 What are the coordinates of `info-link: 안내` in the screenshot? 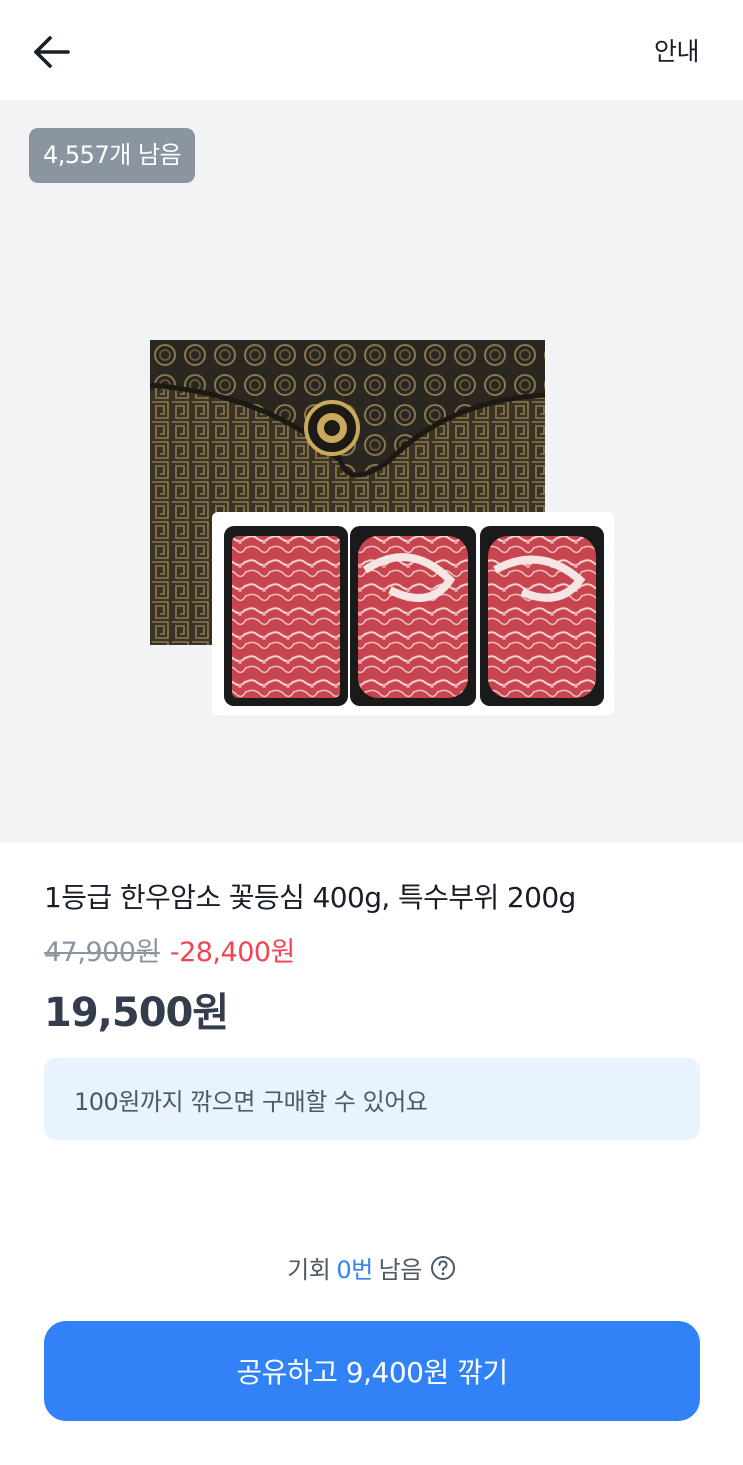 It's located at (677, 50).